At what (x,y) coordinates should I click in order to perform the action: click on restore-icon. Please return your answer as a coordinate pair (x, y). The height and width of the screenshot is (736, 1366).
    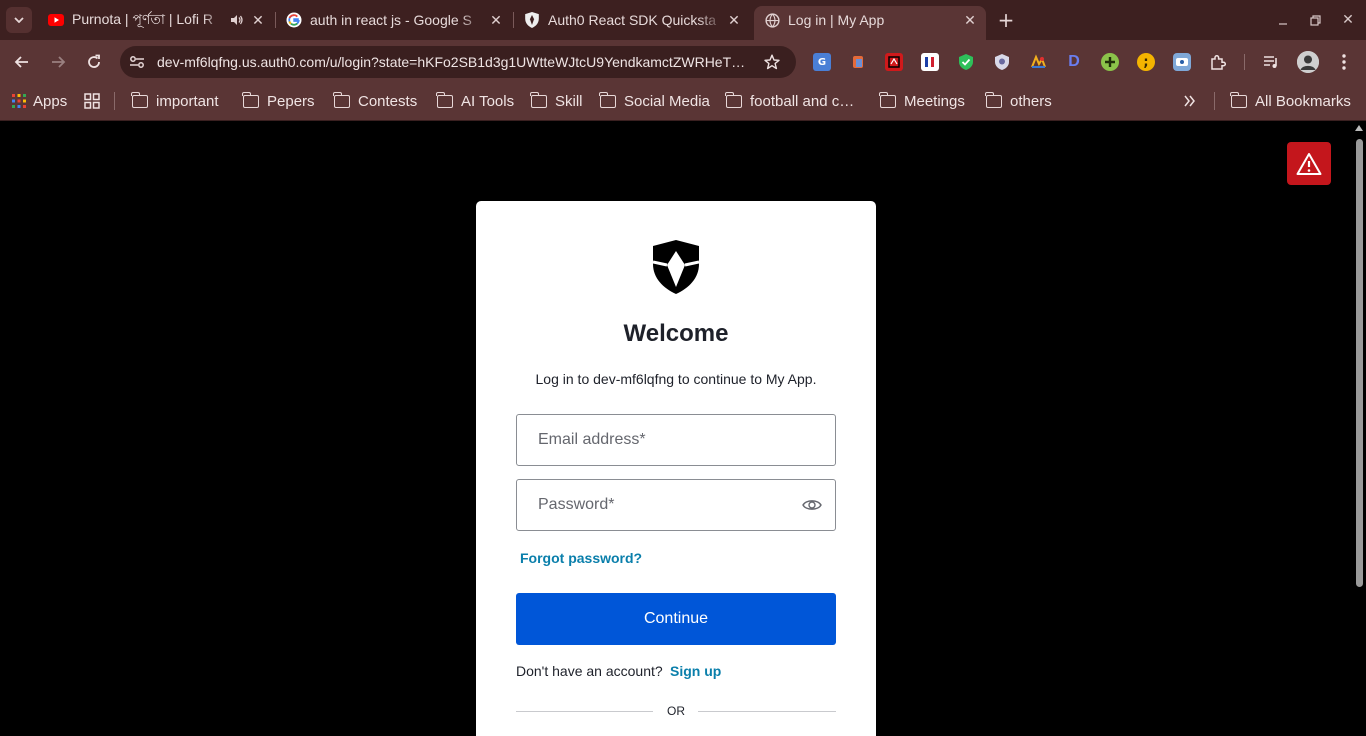
    Looking at the image, I should click on (1315, 20).